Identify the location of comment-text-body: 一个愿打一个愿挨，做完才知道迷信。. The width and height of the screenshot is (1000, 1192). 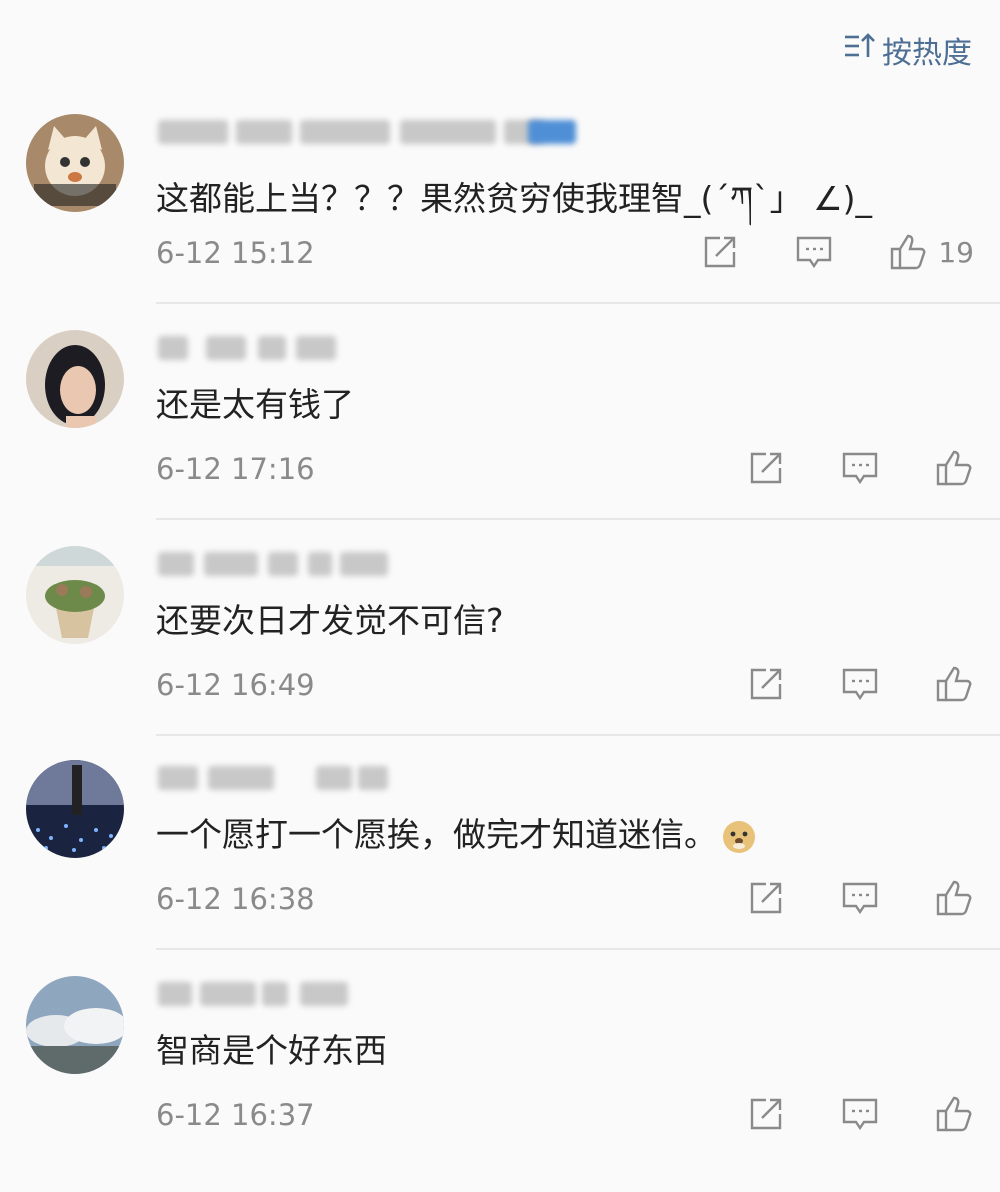
(436, 834).